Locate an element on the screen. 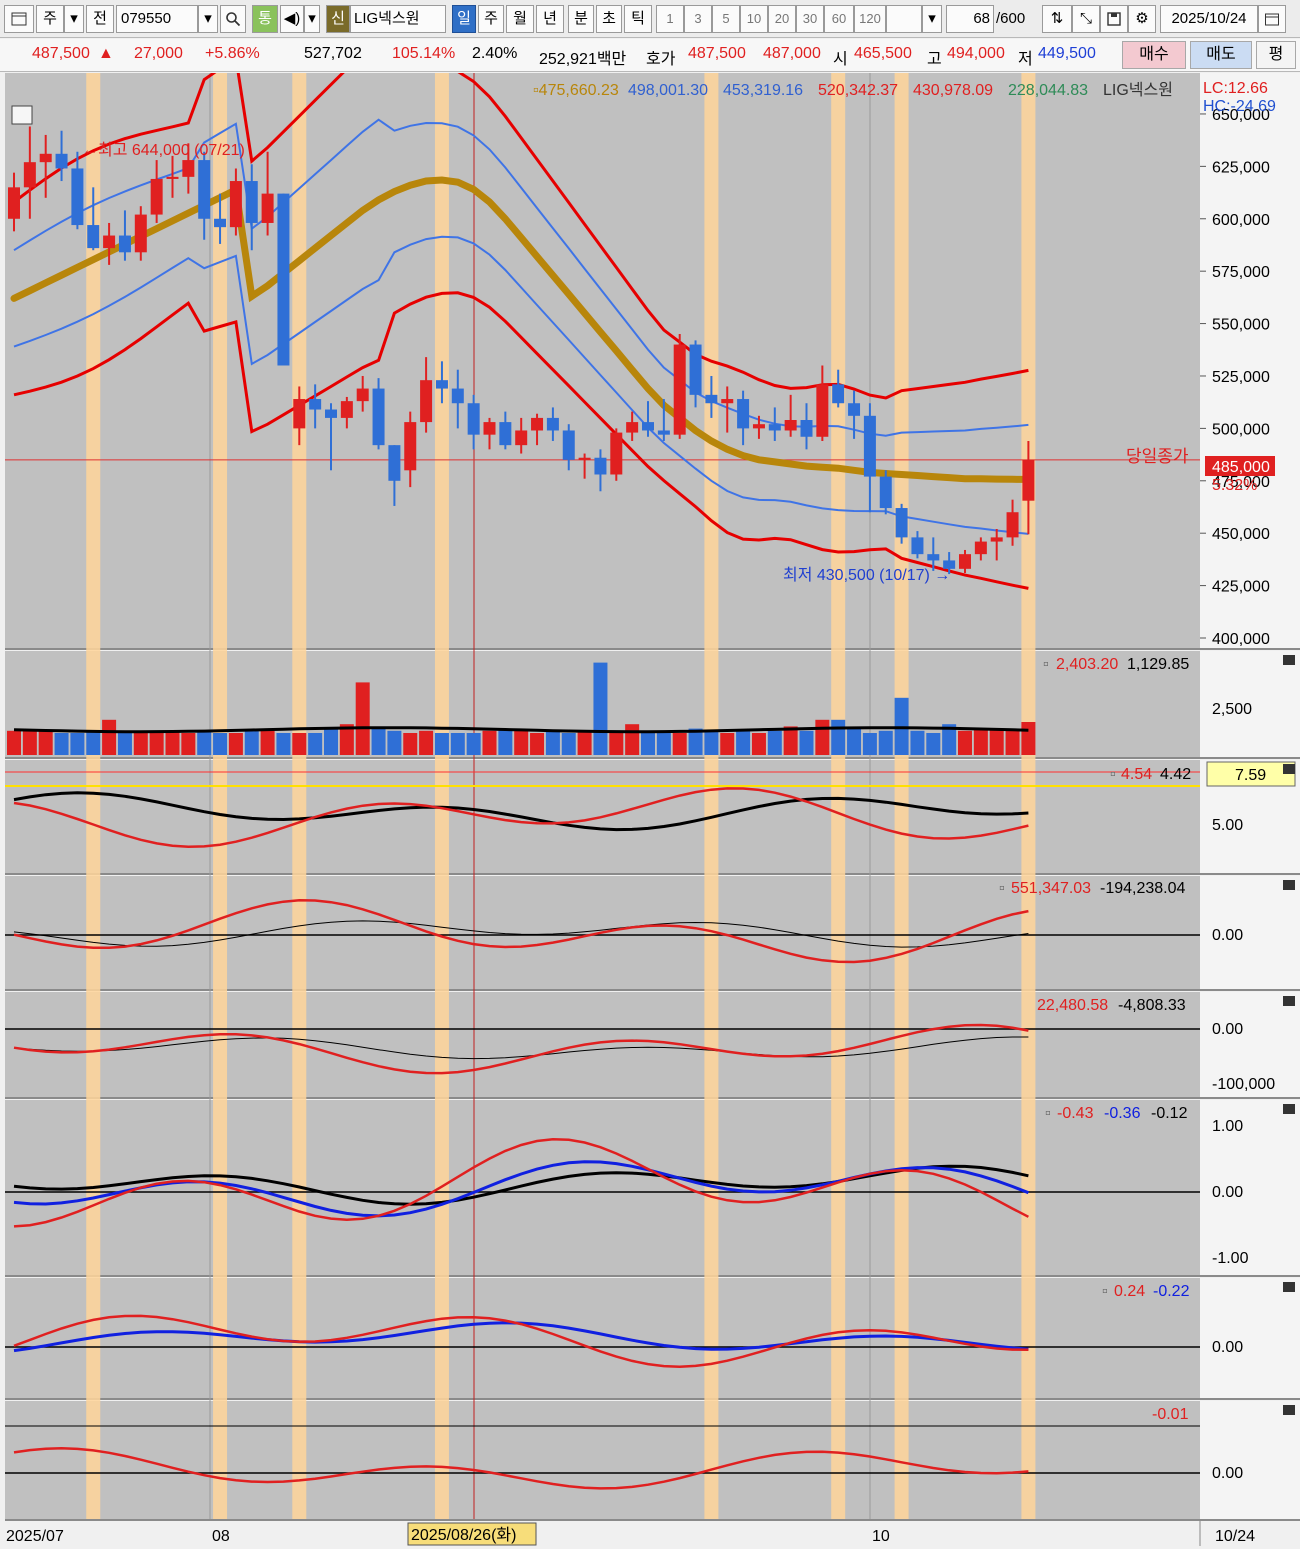 The height and width of the screenshot is (1549, 1300). avg-button: 평 is located at coordinates (1276, 55).